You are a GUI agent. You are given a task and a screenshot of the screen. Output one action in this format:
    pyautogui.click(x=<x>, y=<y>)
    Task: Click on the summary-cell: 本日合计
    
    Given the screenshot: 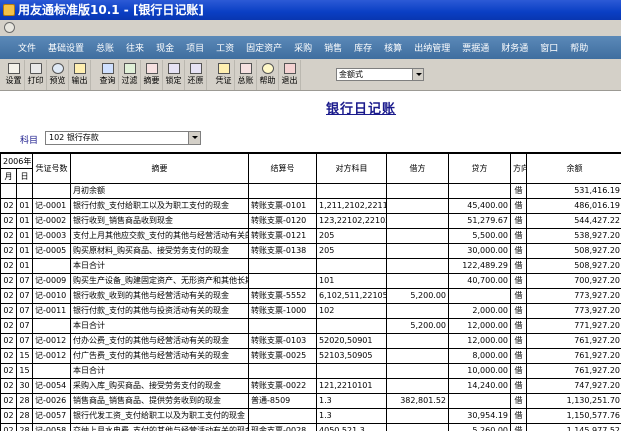 What is the action you would take?
    pyautogui.click(x=160, y=266)
    